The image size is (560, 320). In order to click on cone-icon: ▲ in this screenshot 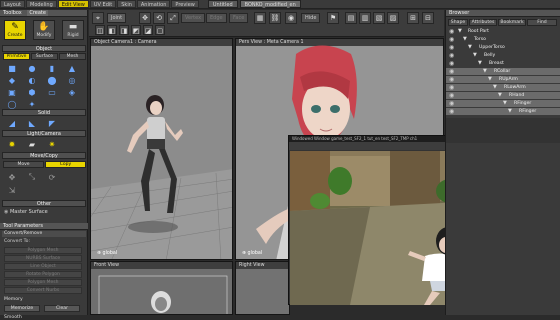, I will do `click(72, 68)`.